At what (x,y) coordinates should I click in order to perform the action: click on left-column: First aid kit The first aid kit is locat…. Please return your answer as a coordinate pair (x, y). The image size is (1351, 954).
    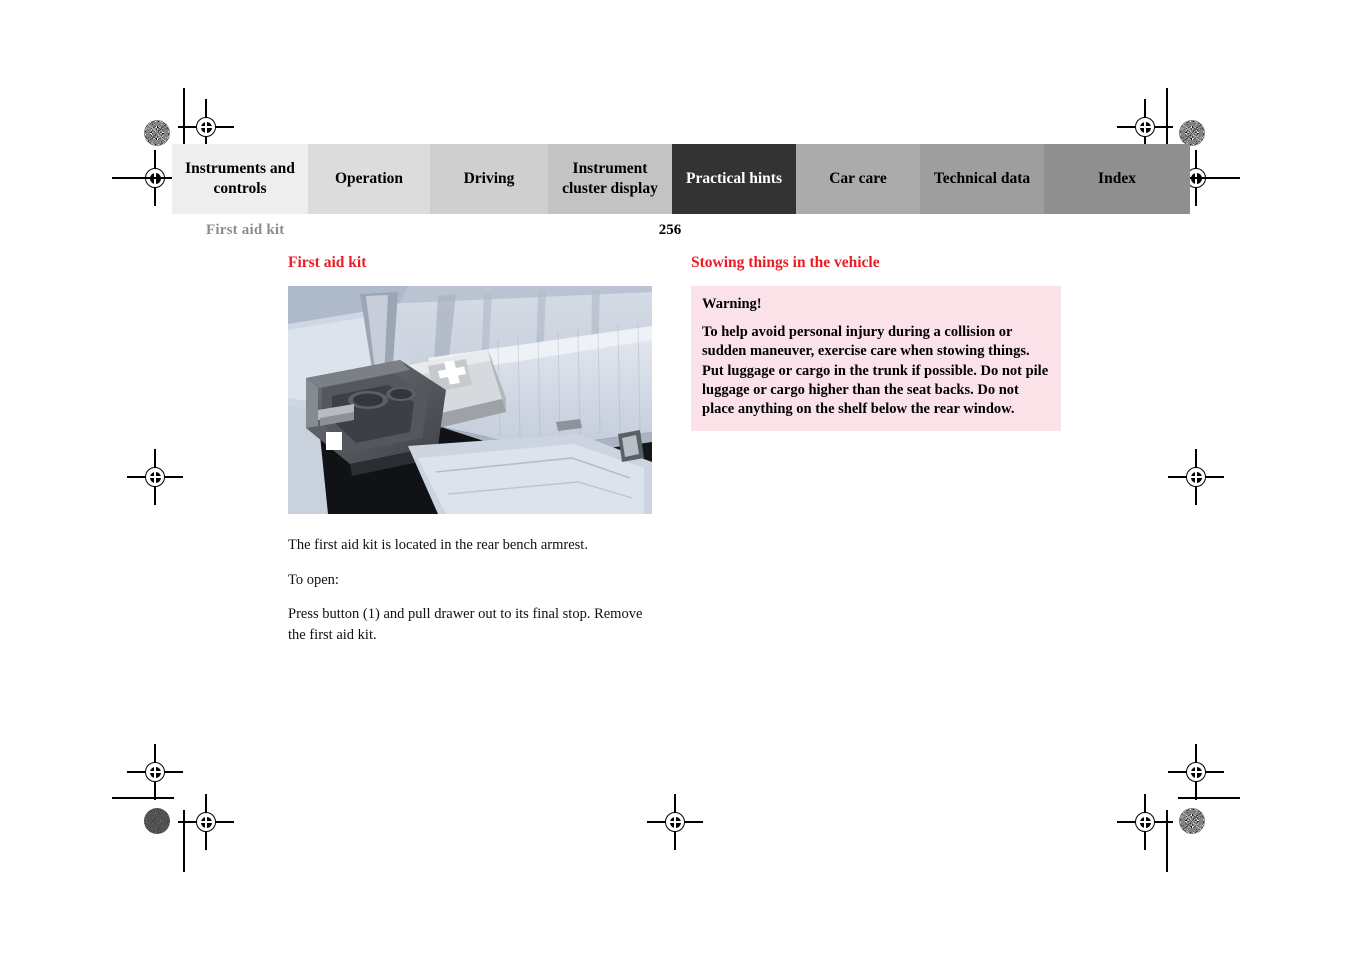
    Looking at the image, I should click on (470, 449).